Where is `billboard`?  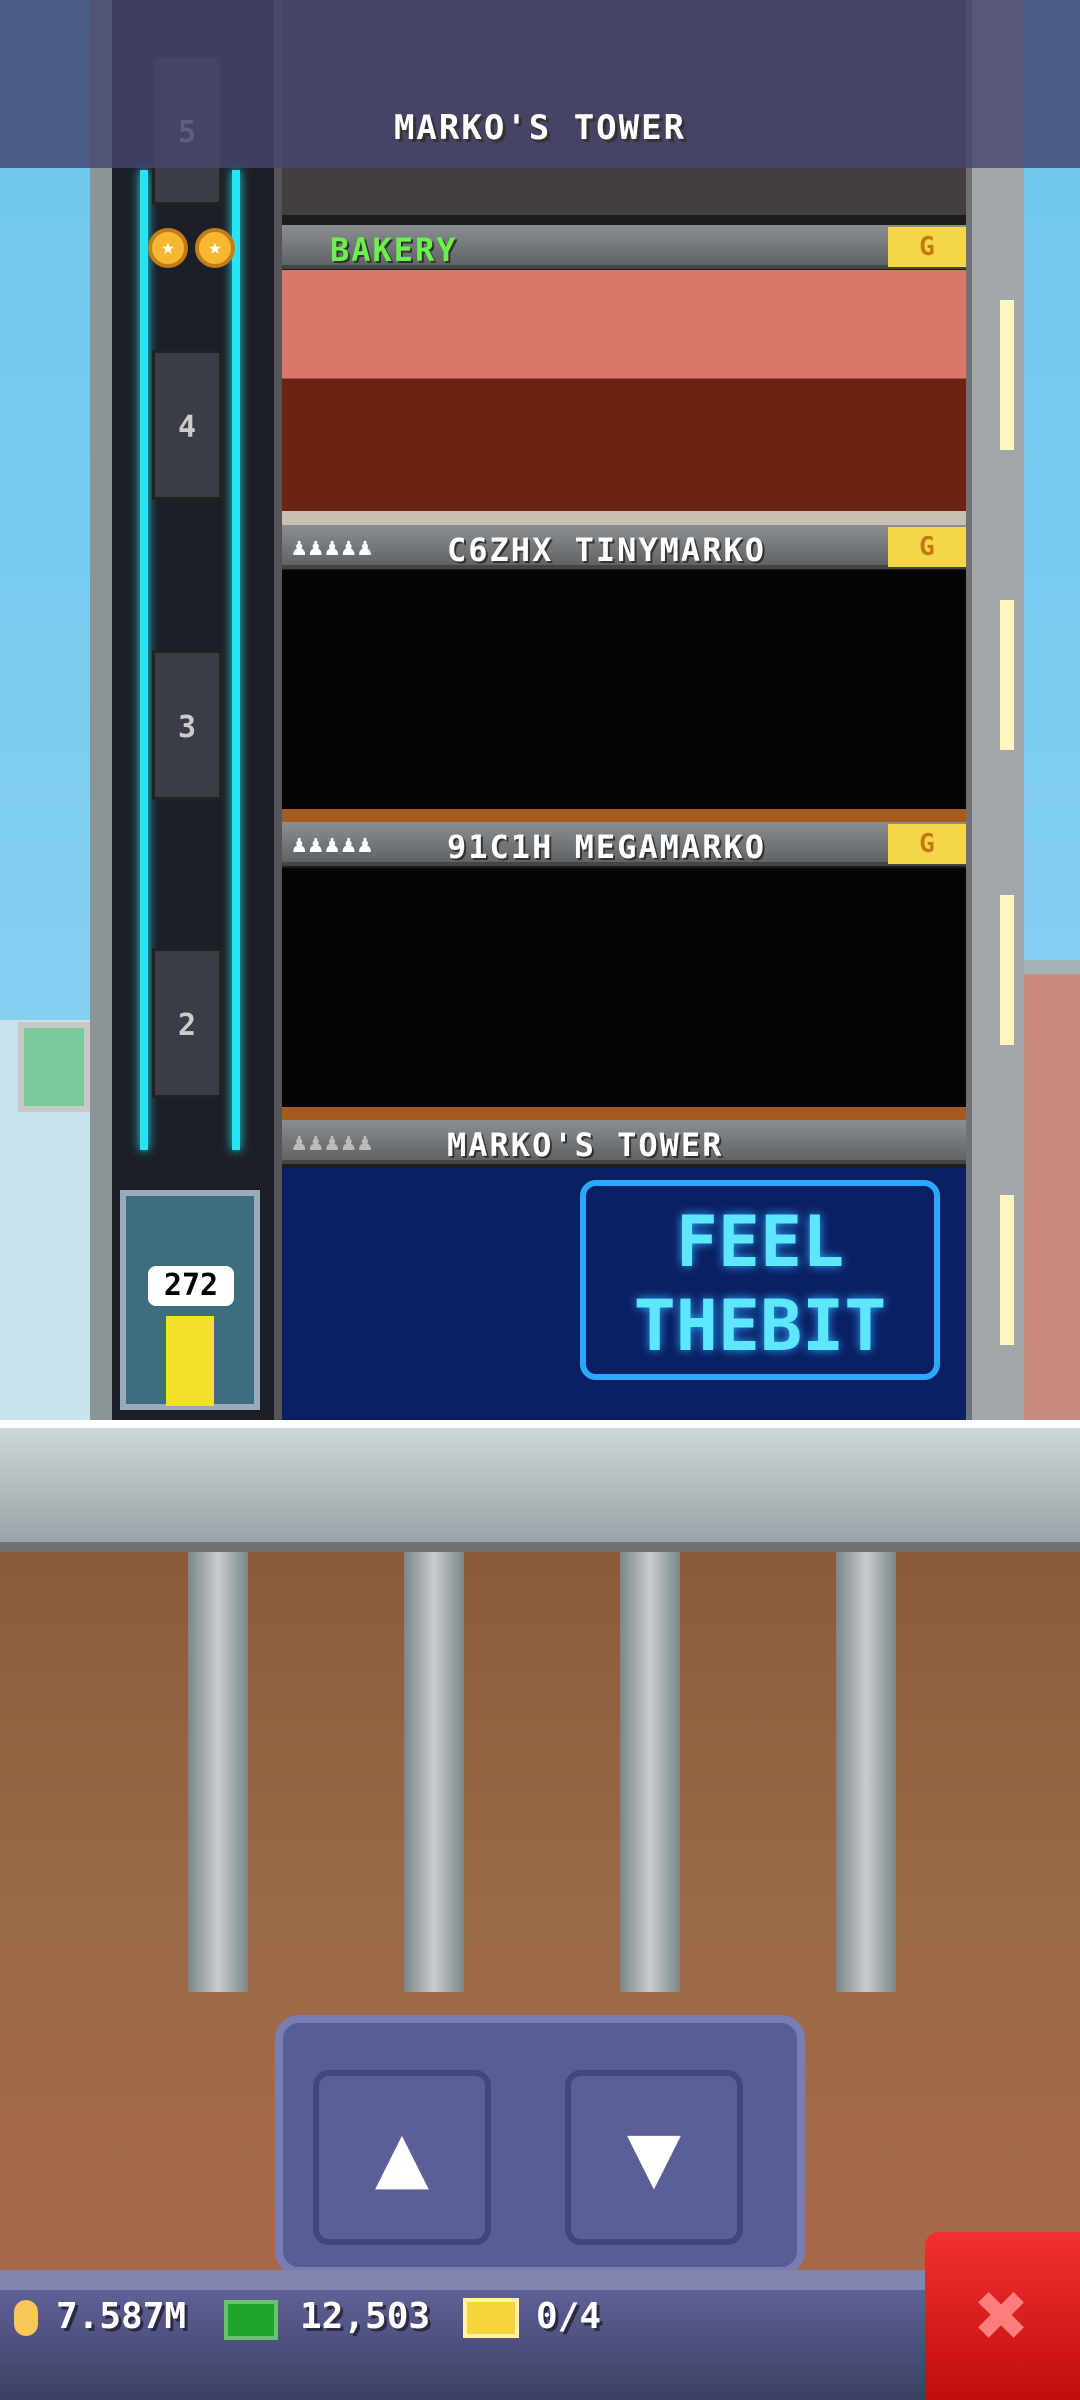
billboard is located at coordinates (54, 1067).